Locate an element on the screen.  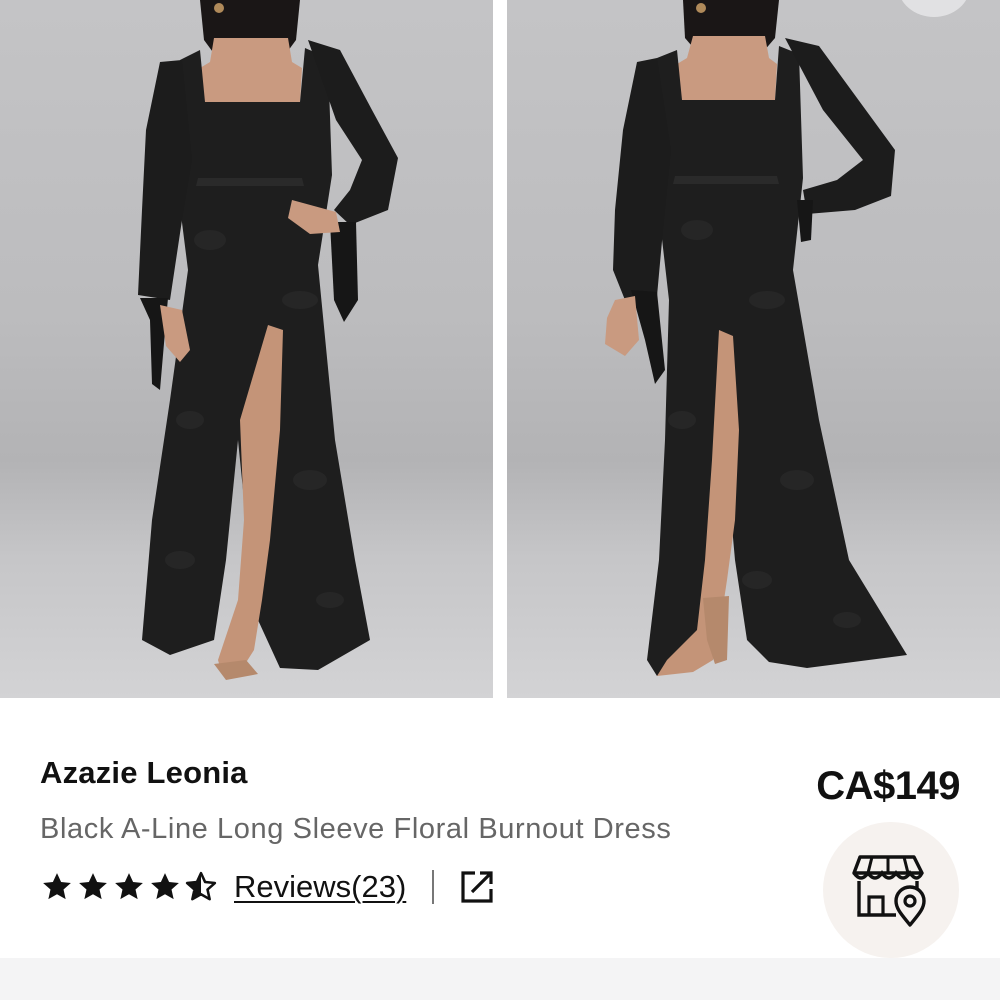
reviews-link: Reviews(23) is located at coordinates (320, 887).